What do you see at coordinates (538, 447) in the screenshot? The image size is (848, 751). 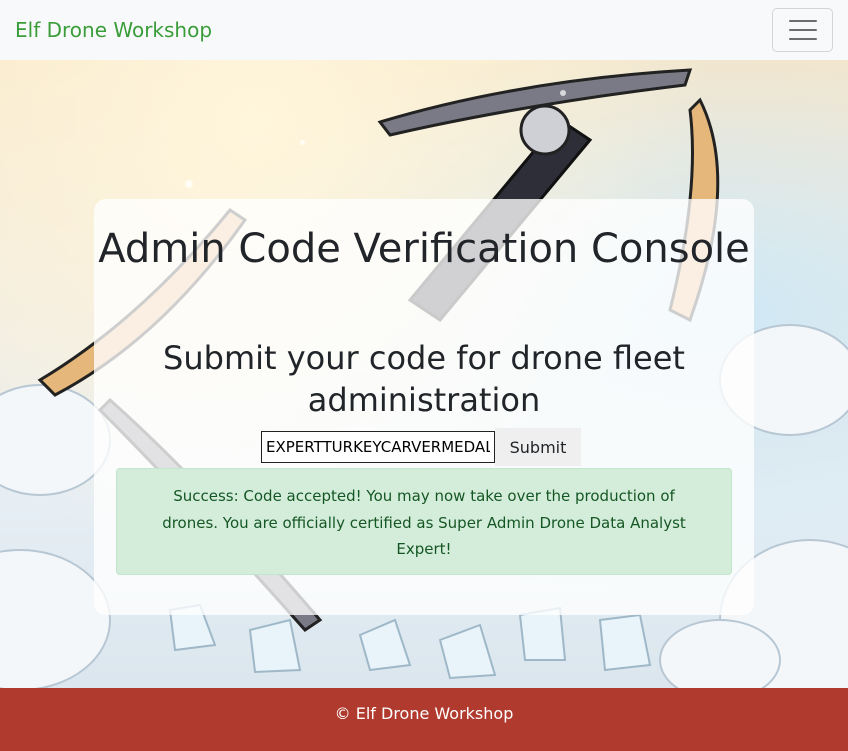 I see `submit-button: Submit` at bounding box center [538, 447].